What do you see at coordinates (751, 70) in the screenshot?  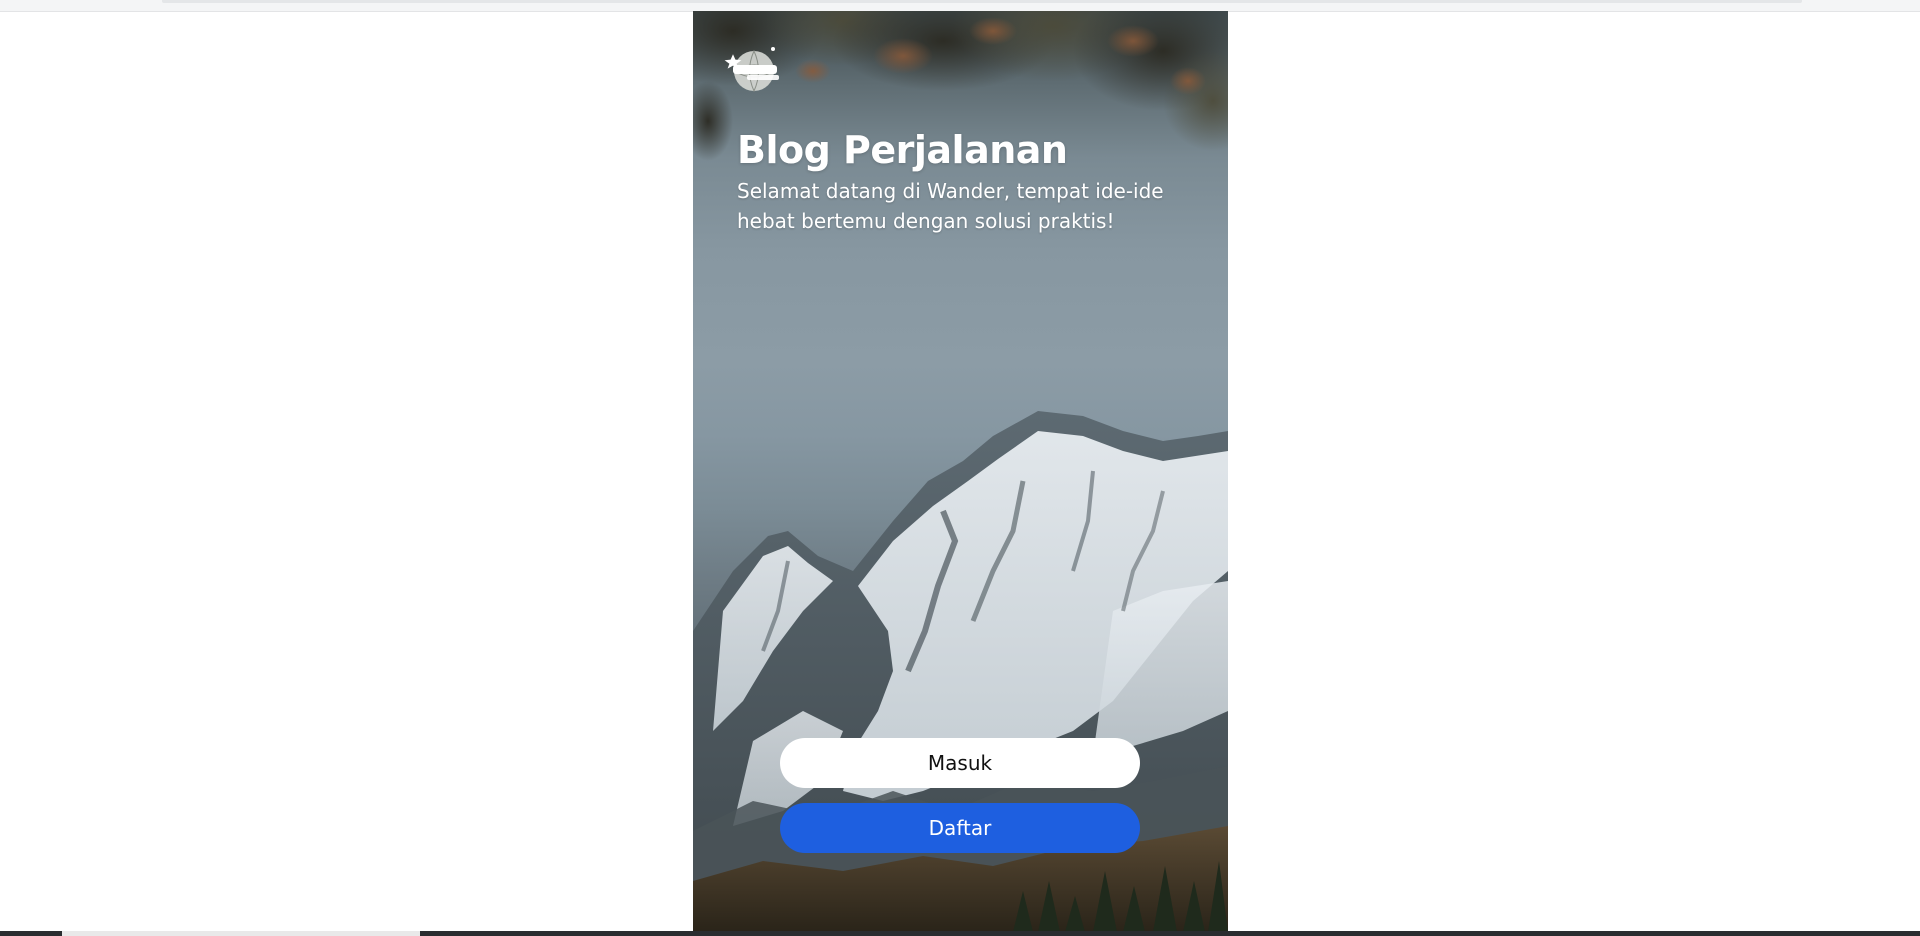 I see `globe-star-logo` at bounding box center [751, 70].